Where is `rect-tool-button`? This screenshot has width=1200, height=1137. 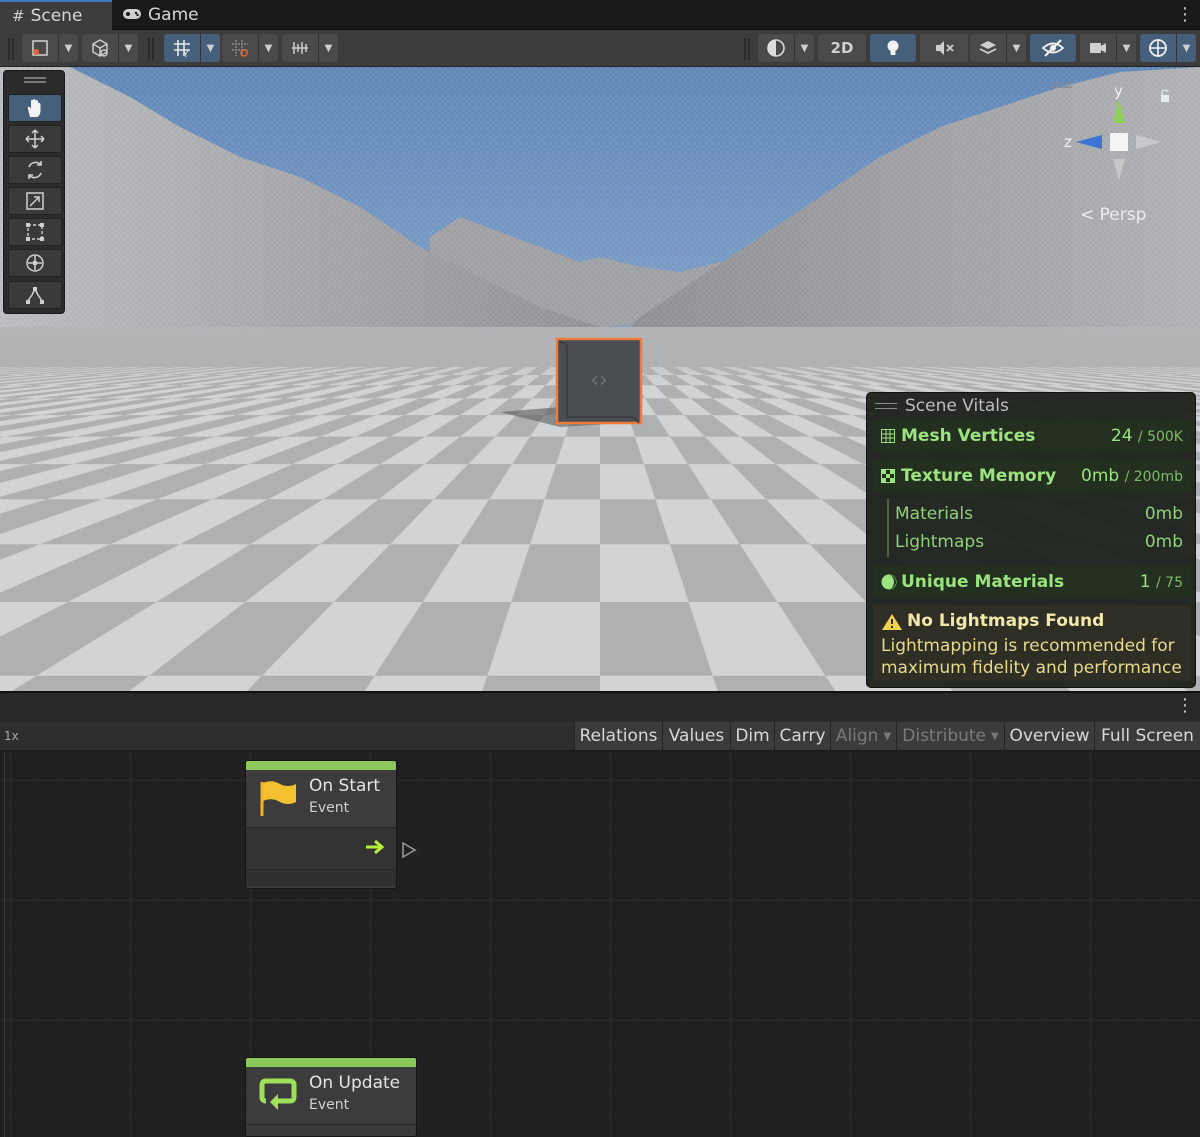 rect-tool-button is located at coordinates (35, 232).